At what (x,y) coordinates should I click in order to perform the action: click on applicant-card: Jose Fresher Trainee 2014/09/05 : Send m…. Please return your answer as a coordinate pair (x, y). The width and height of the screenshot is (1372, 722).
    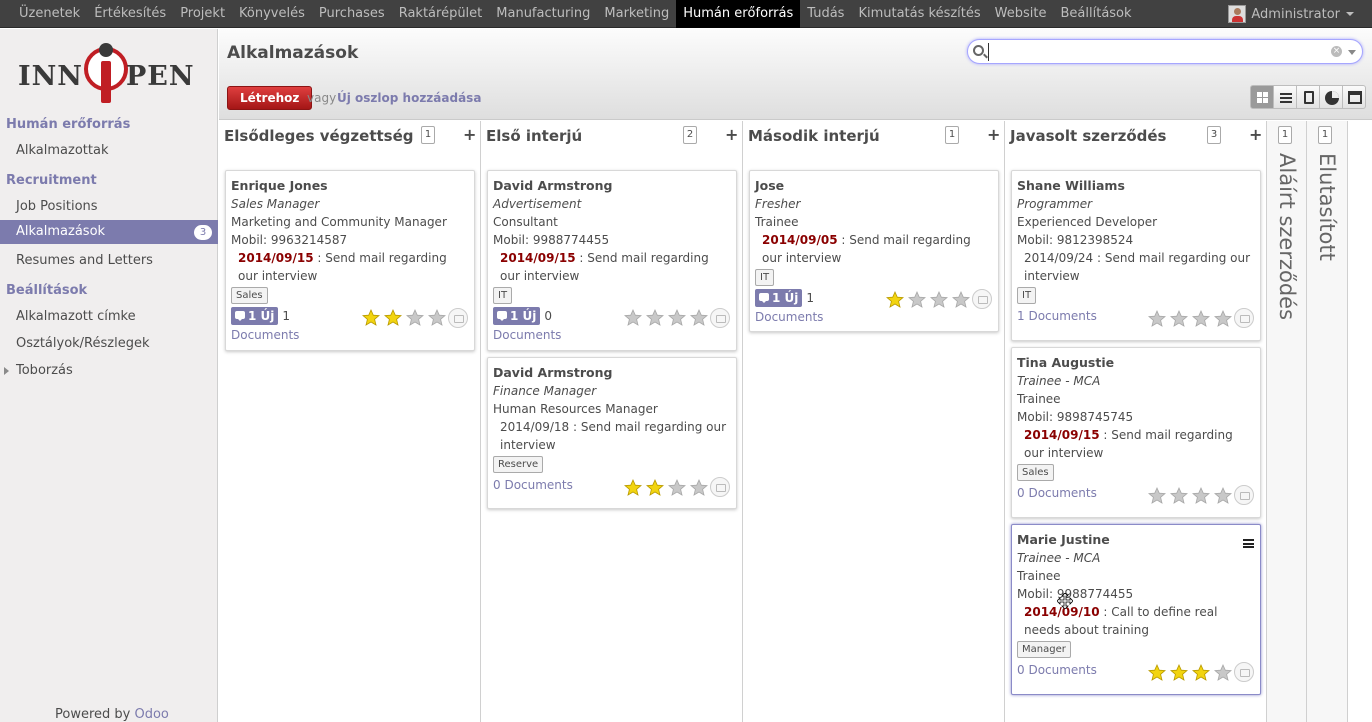
    Looking at the image, I should click on (874, 251).